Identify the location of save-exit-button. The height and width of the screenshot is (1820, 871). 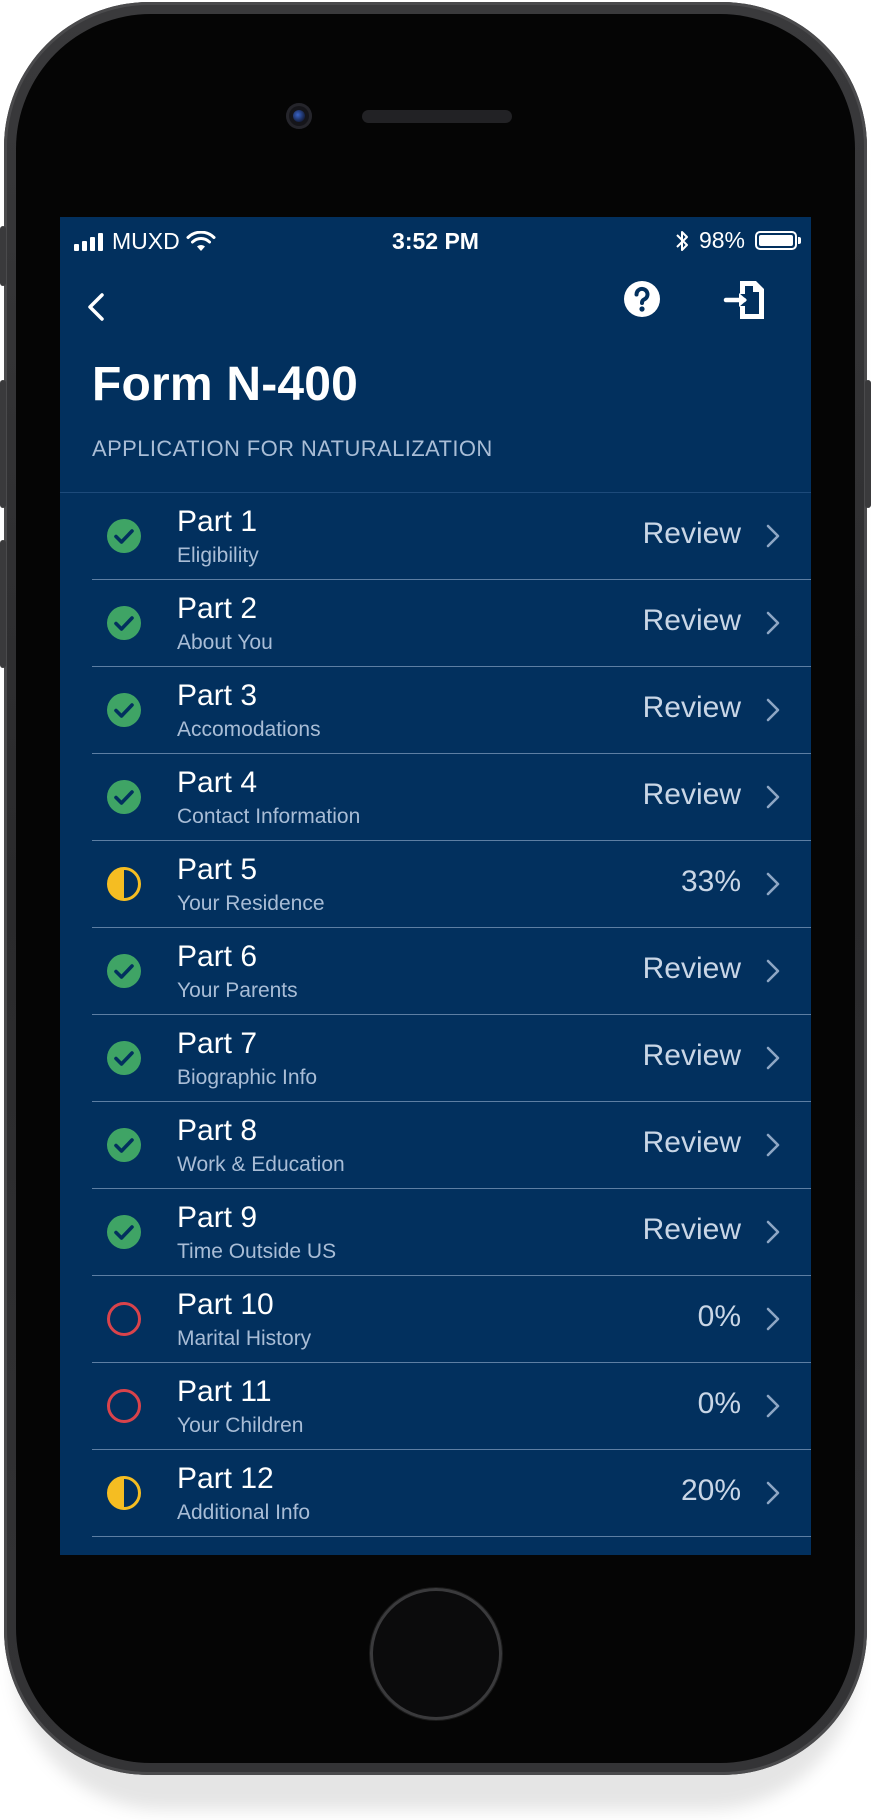
(747, 300).